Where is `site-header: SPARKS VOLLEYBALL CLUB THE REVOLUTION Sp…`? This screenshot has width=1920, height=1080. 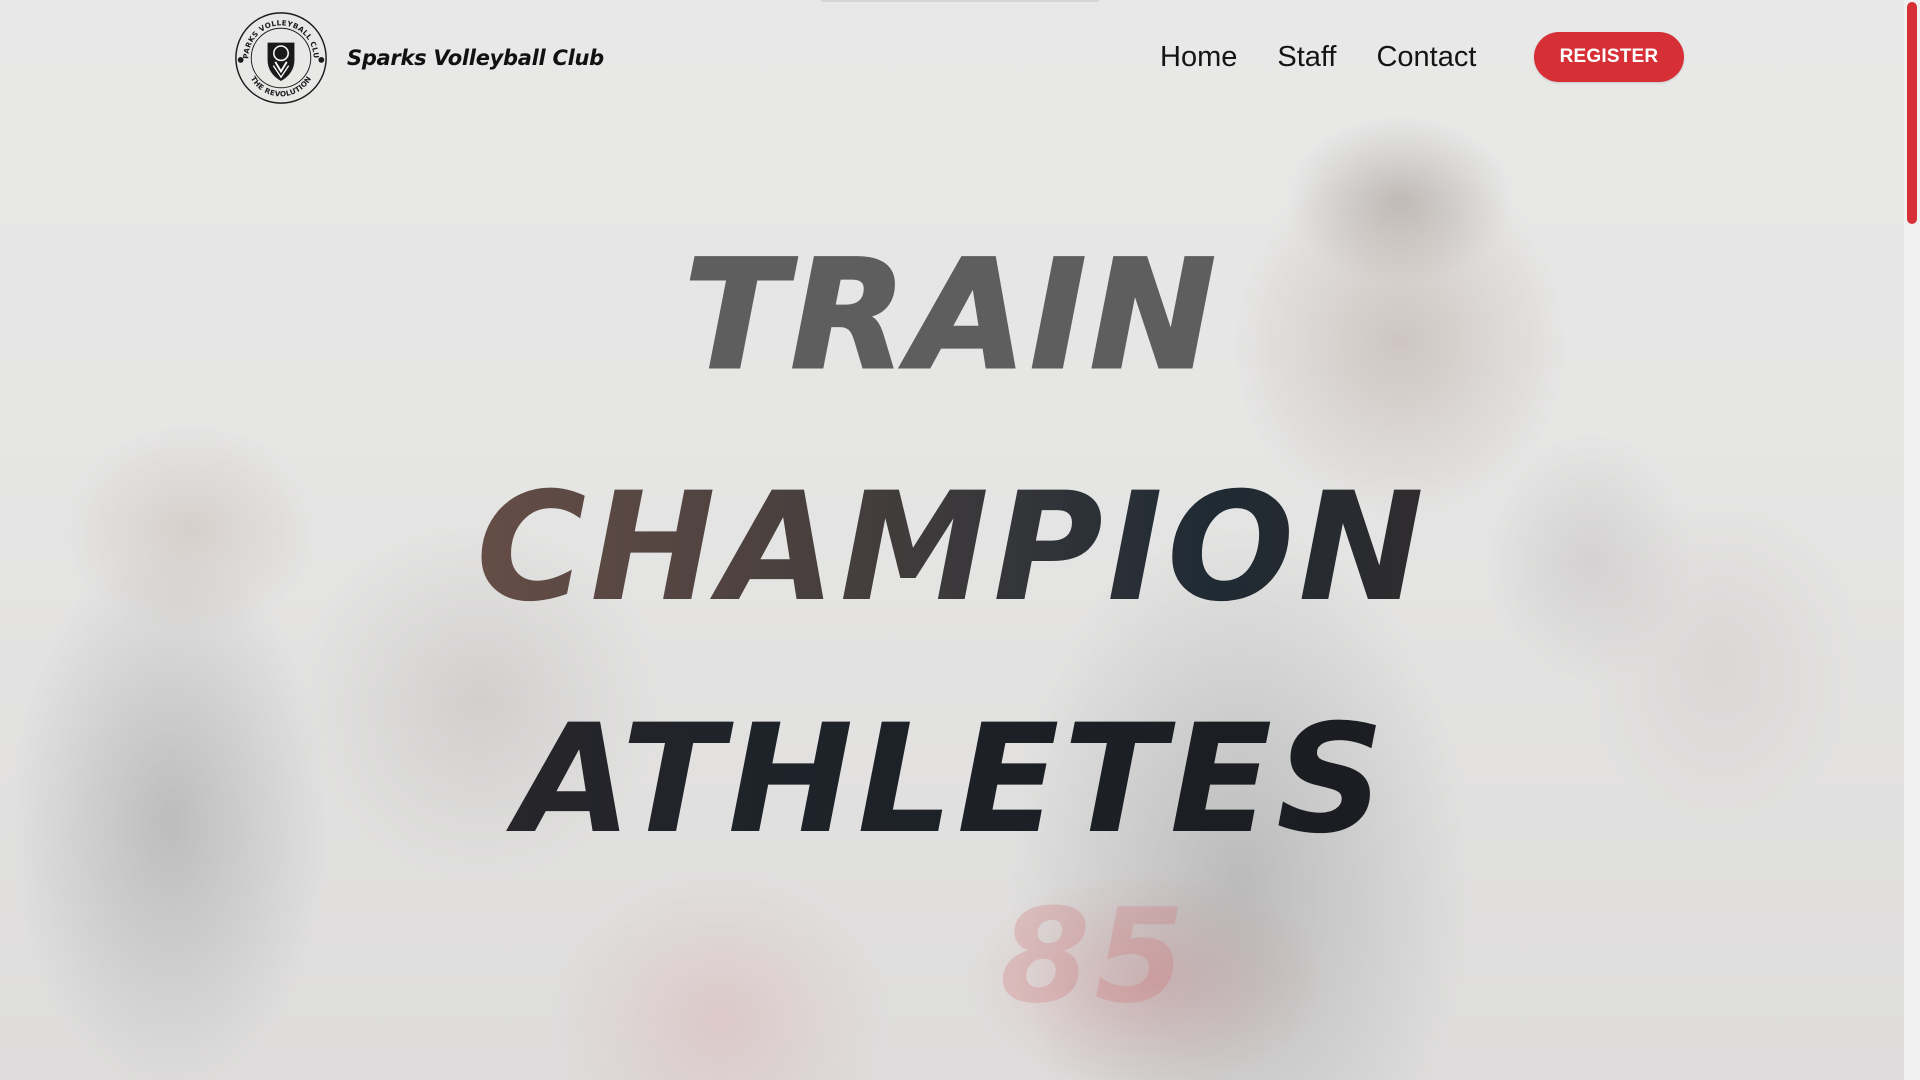 site-header: SPARKS VOLLEYBALL CLUB THE REVOLUTION Sp… is located at coordinates (952, 57).